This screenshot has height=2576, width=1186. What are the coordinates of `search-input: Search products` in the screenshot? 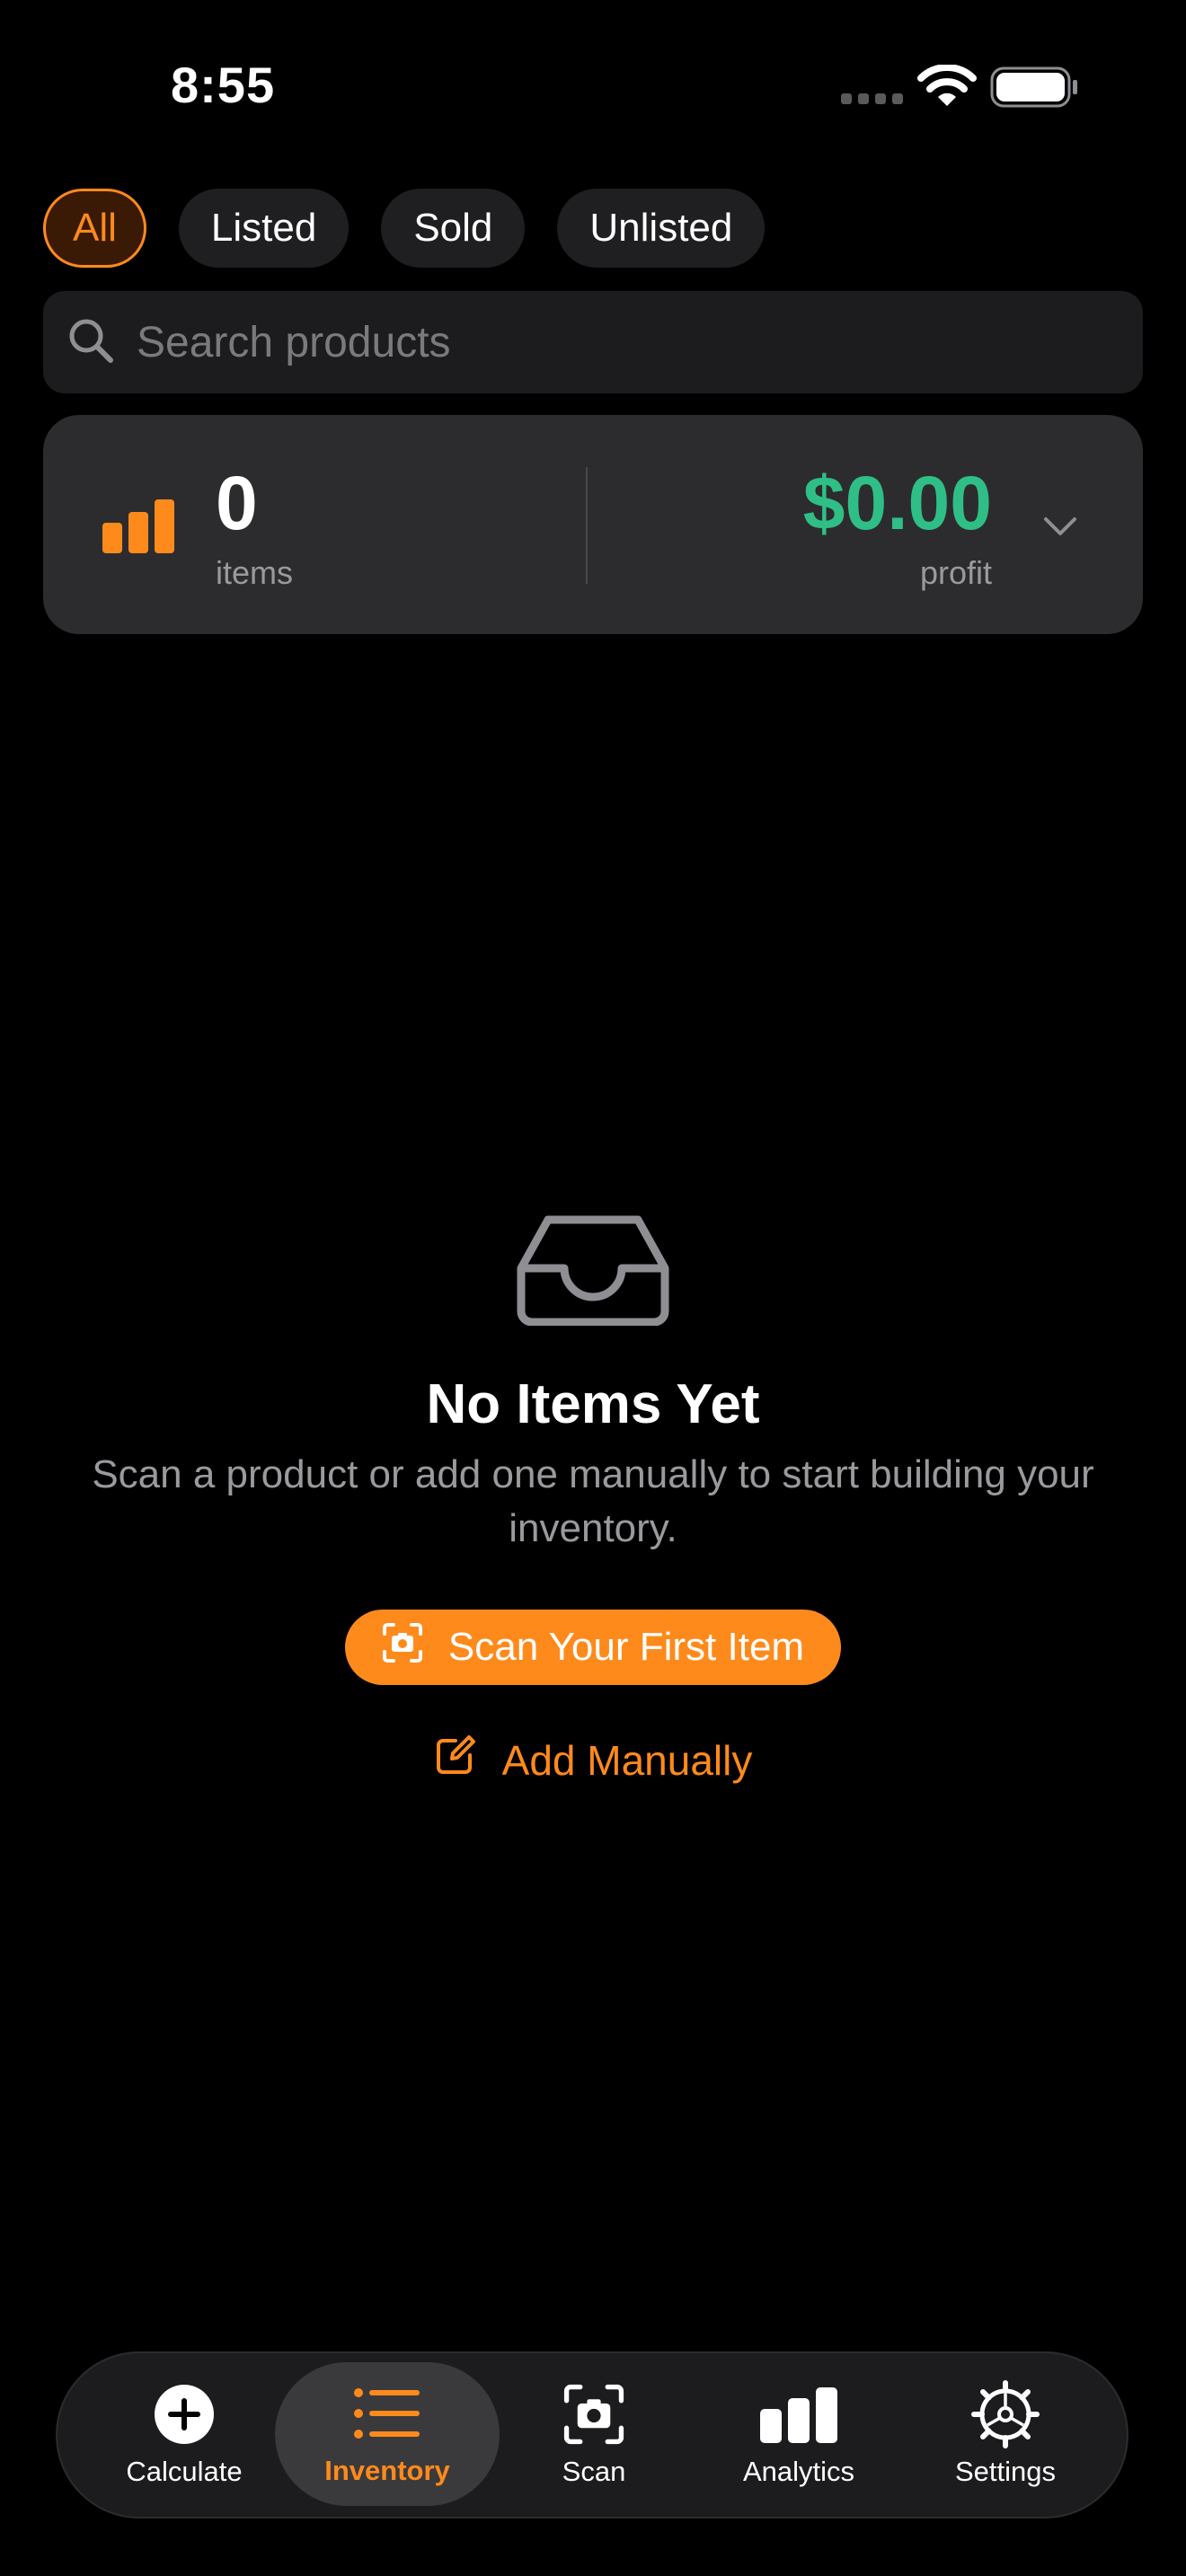 It's located at (593, 342).